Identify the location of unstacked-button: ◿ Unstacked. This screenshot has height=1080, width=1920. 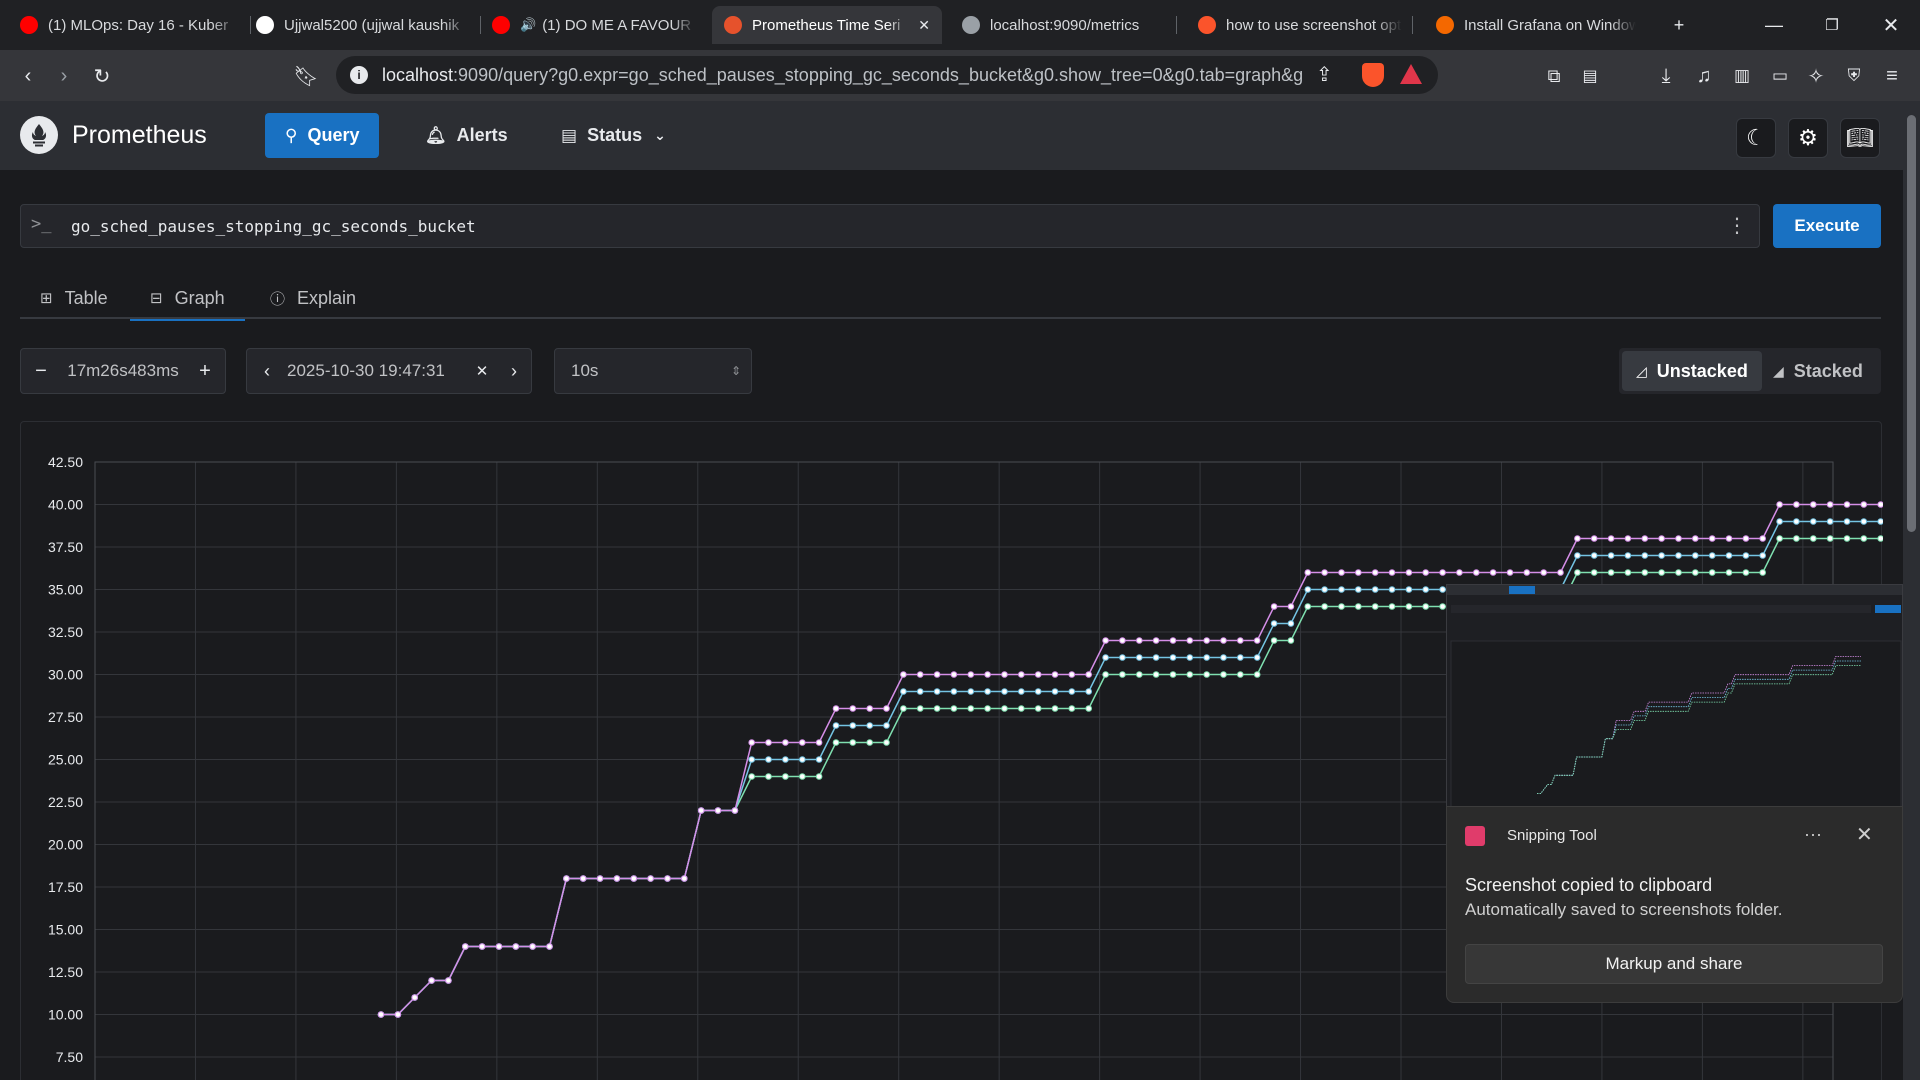
(1692, 371).